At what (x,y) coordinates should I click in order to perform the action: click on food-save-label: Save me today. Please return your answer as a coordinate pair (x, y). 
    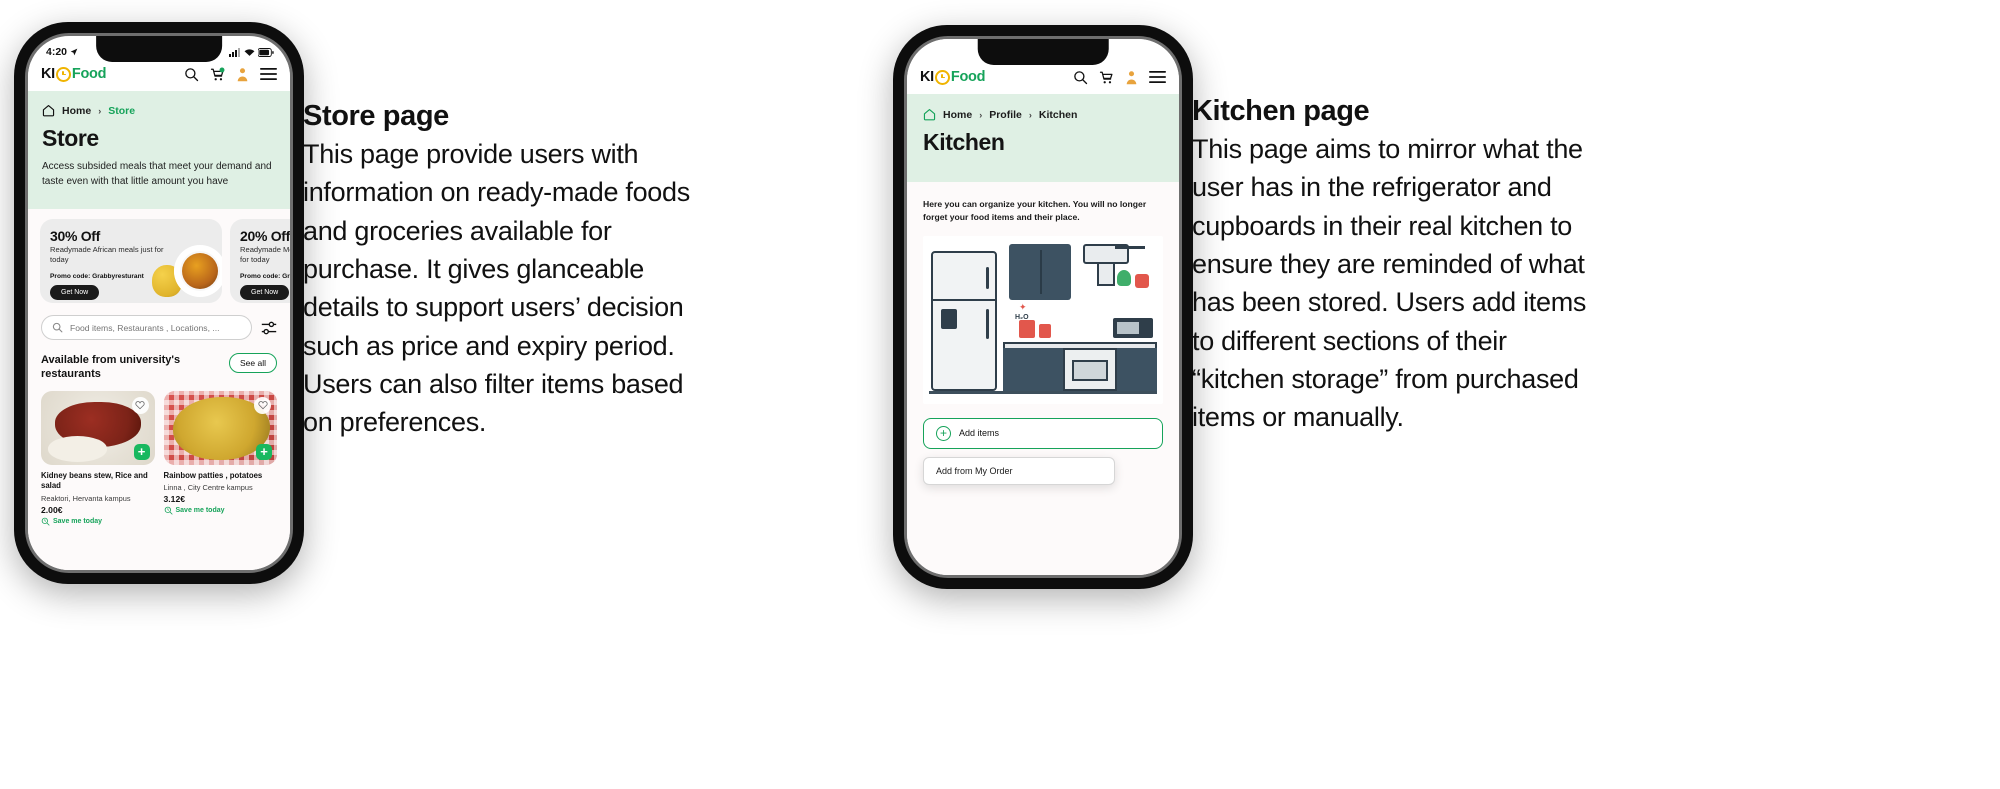
    Looking at the image, I should click on (78, 521).